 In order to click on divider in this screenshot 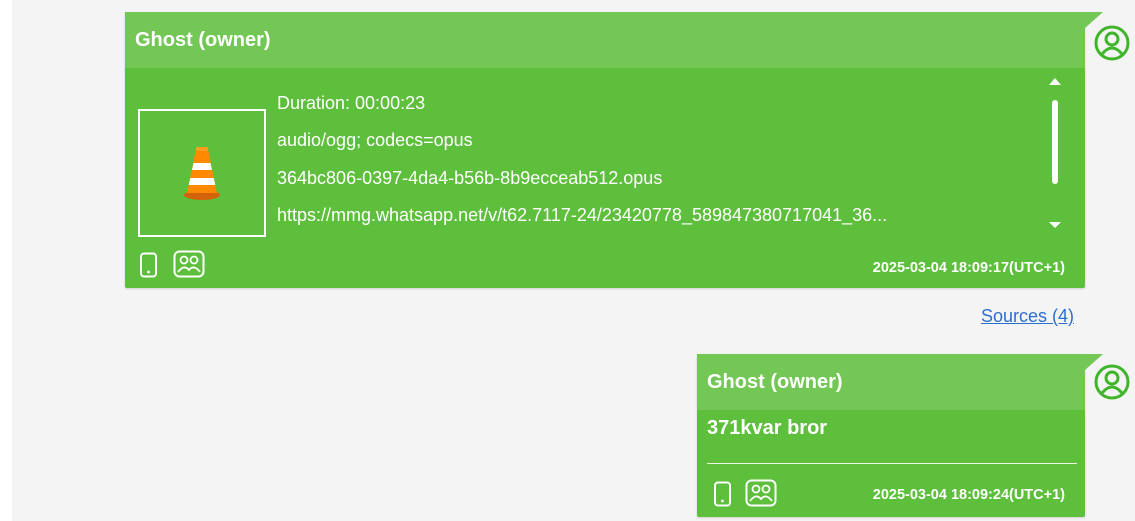, I will do `click(892, 463)`.